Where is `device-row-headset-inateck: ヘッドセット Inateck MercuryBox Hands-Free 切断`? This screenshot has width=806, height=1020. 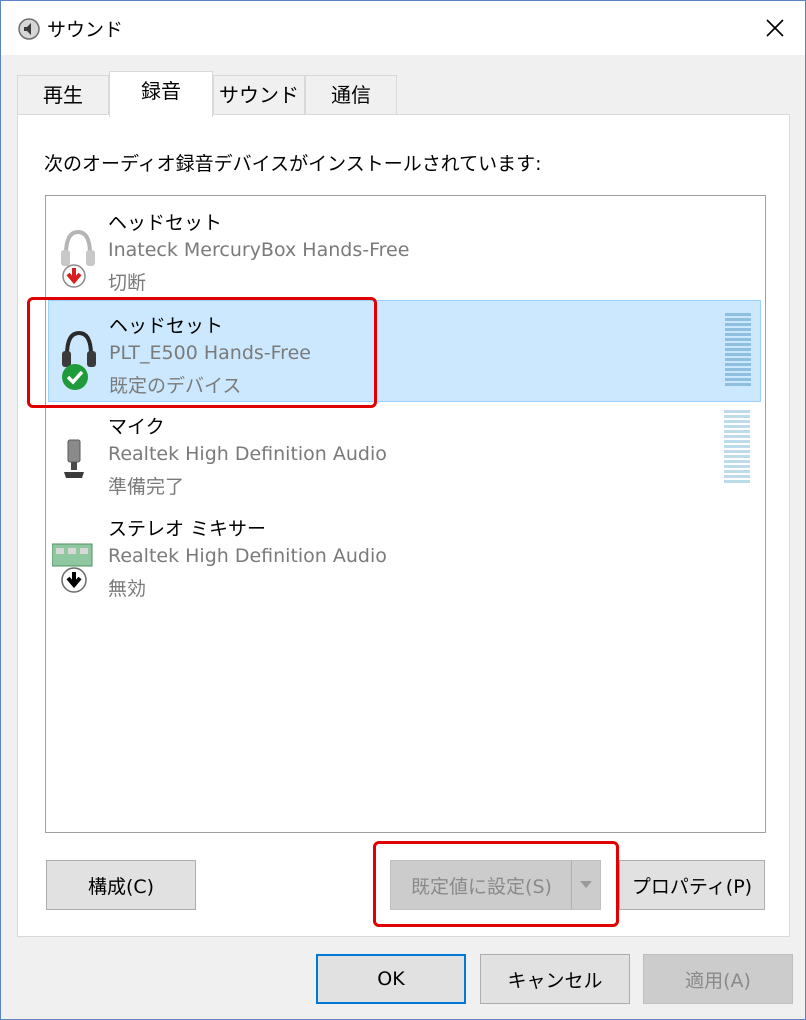 device-row-headset-inateck: ヘッドセット Inateck MercuryBox Hands-Free 切断 is located at coordinates (404, 249).